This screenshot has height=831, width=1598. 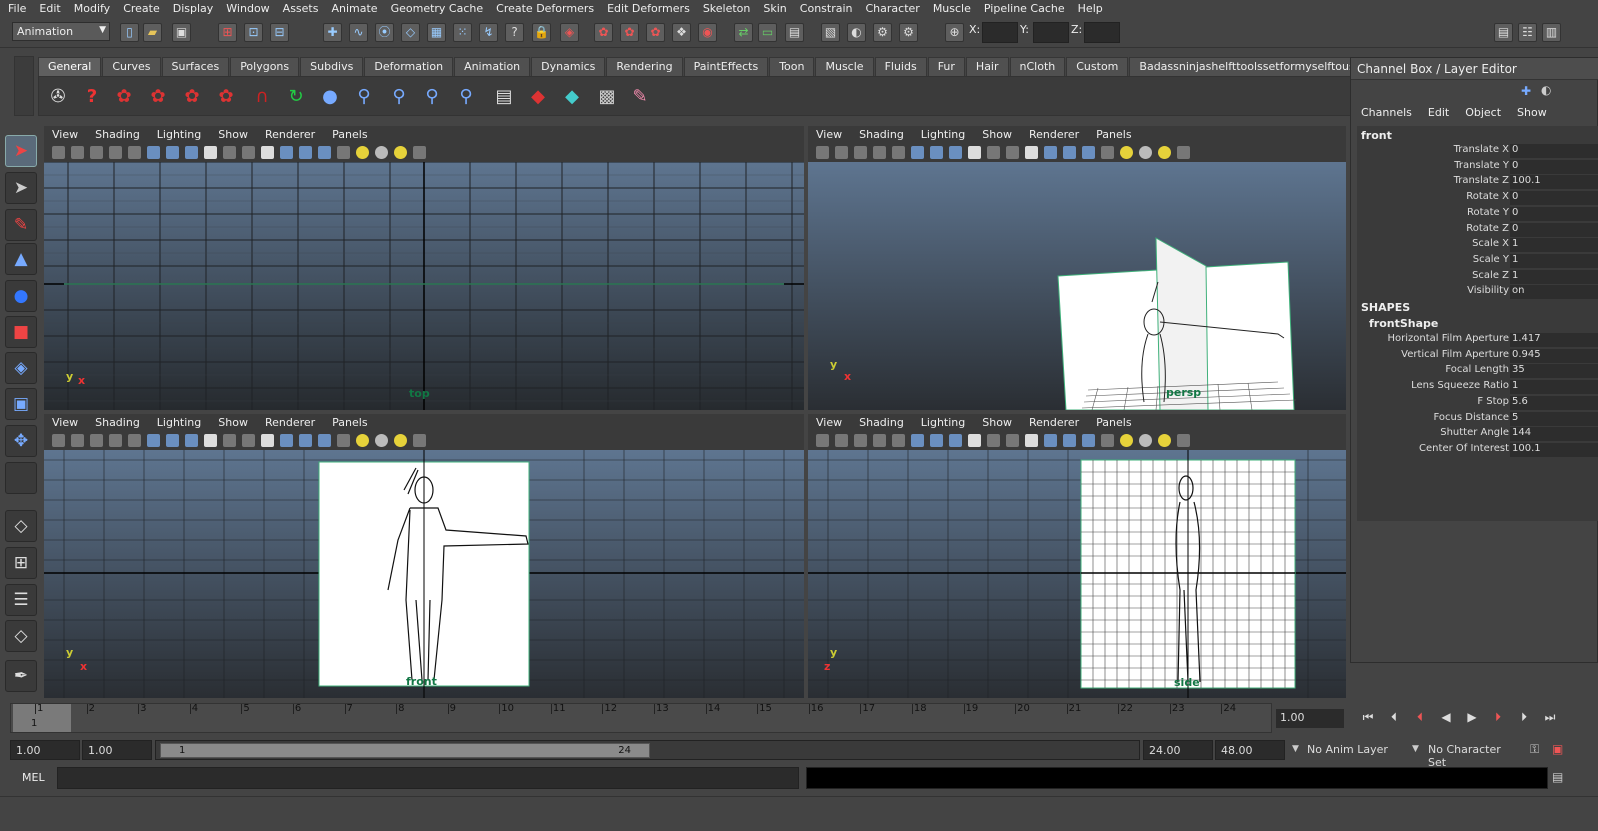 What do you see at coordinates (993, 152) in the screenshot?
I see `xray-icon` at bounding box center [993, 152].